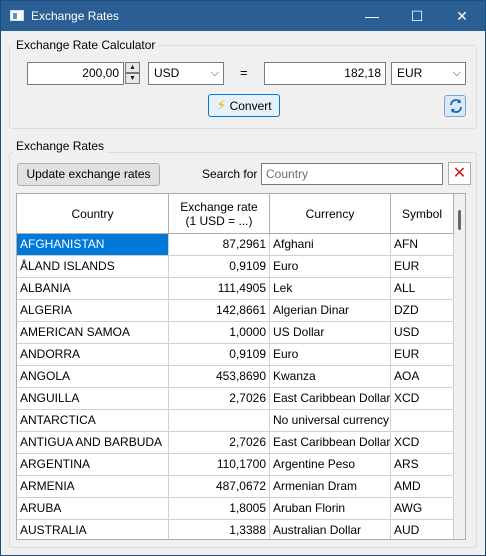 The height and width of the screenshot is (556, 486). What do you see at coordinates (219, 289) in the screenshot?
I see `cell-rate: 111,4905` at bounding box center [219, 289].